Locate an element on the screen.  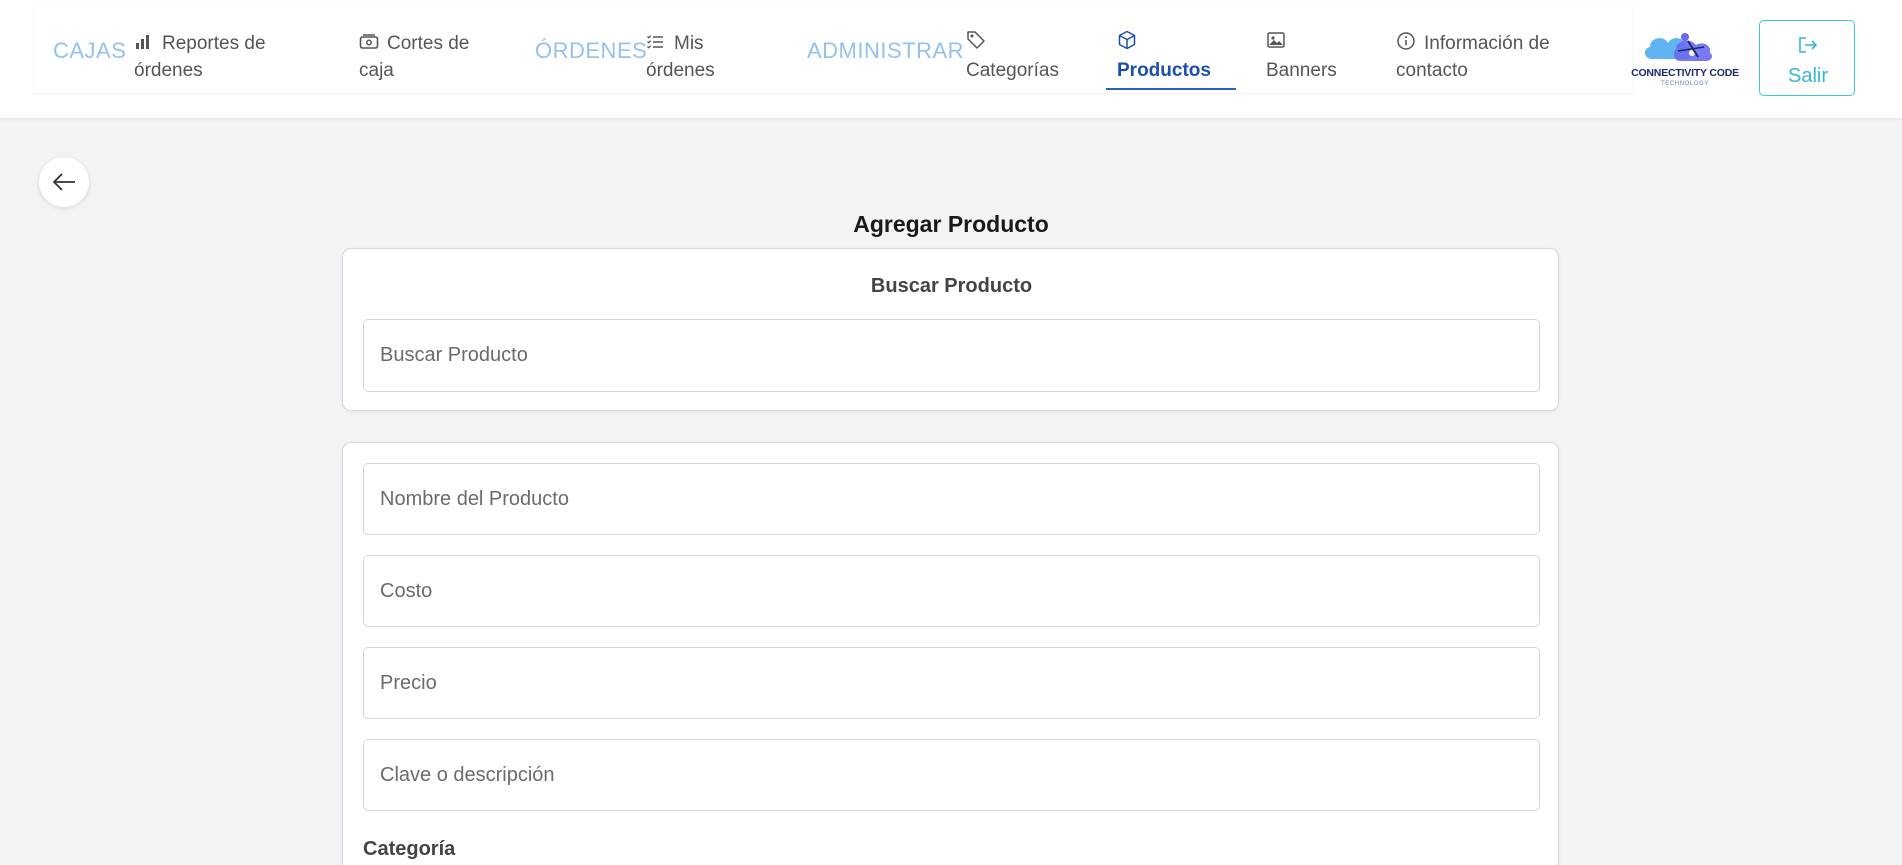
nav-item-label: Información de contacto is located at coordinates (1473, 57).